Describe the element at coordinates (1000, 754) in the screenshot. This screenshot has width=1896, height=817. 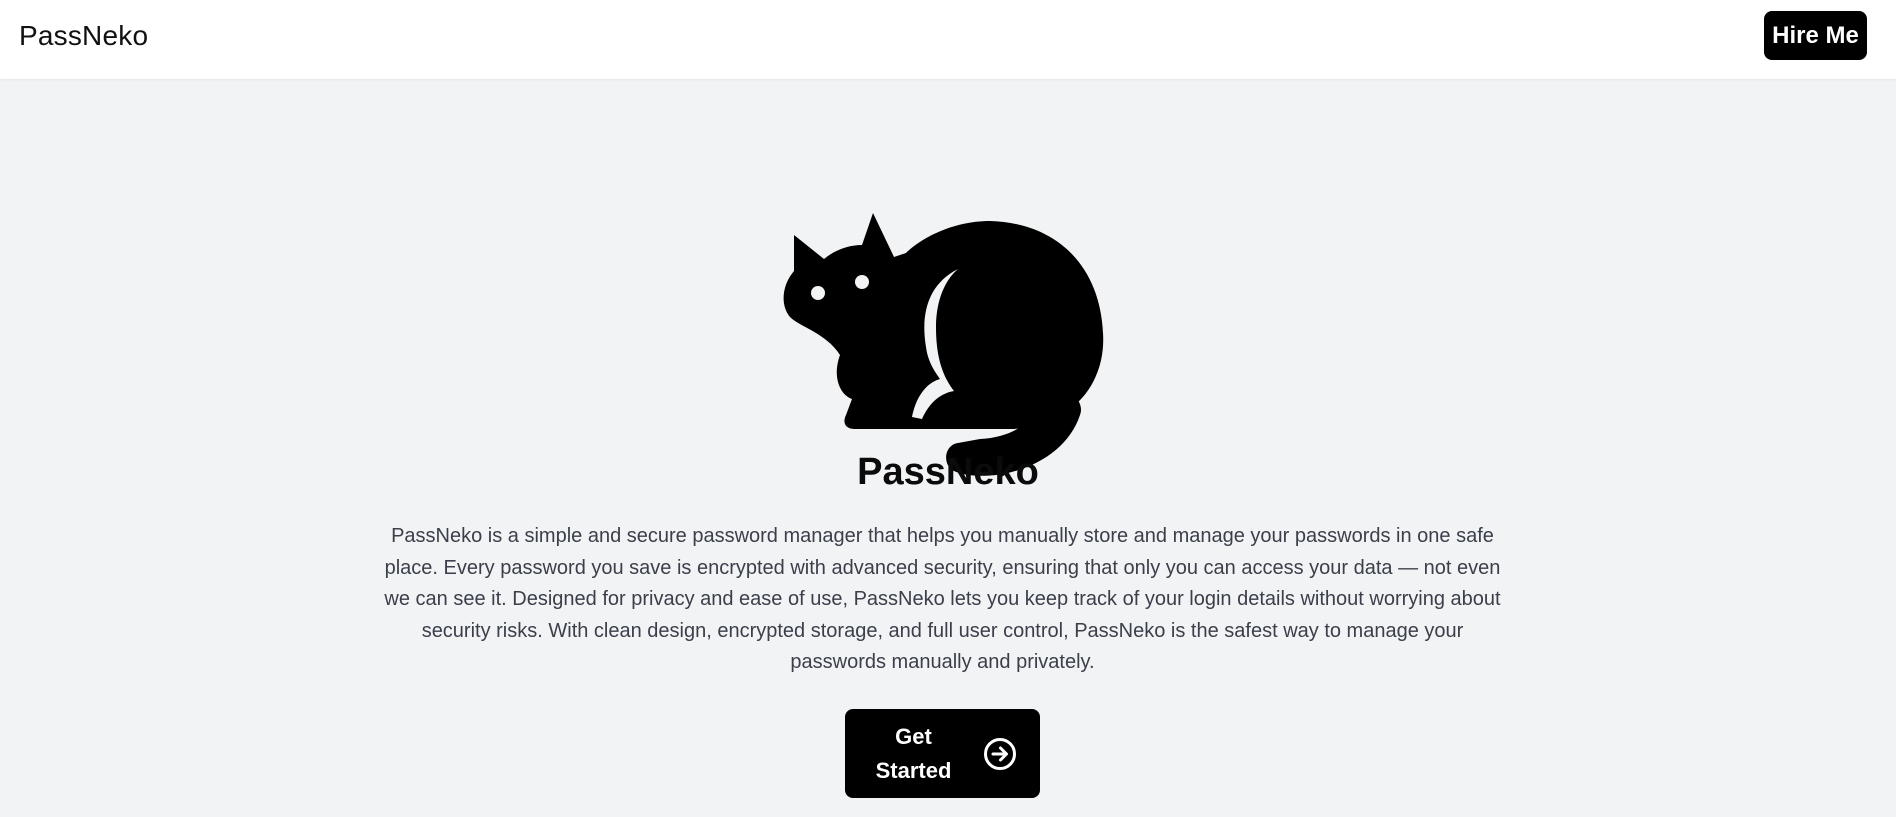
I see `arrow-right-circle-icon` at that location.